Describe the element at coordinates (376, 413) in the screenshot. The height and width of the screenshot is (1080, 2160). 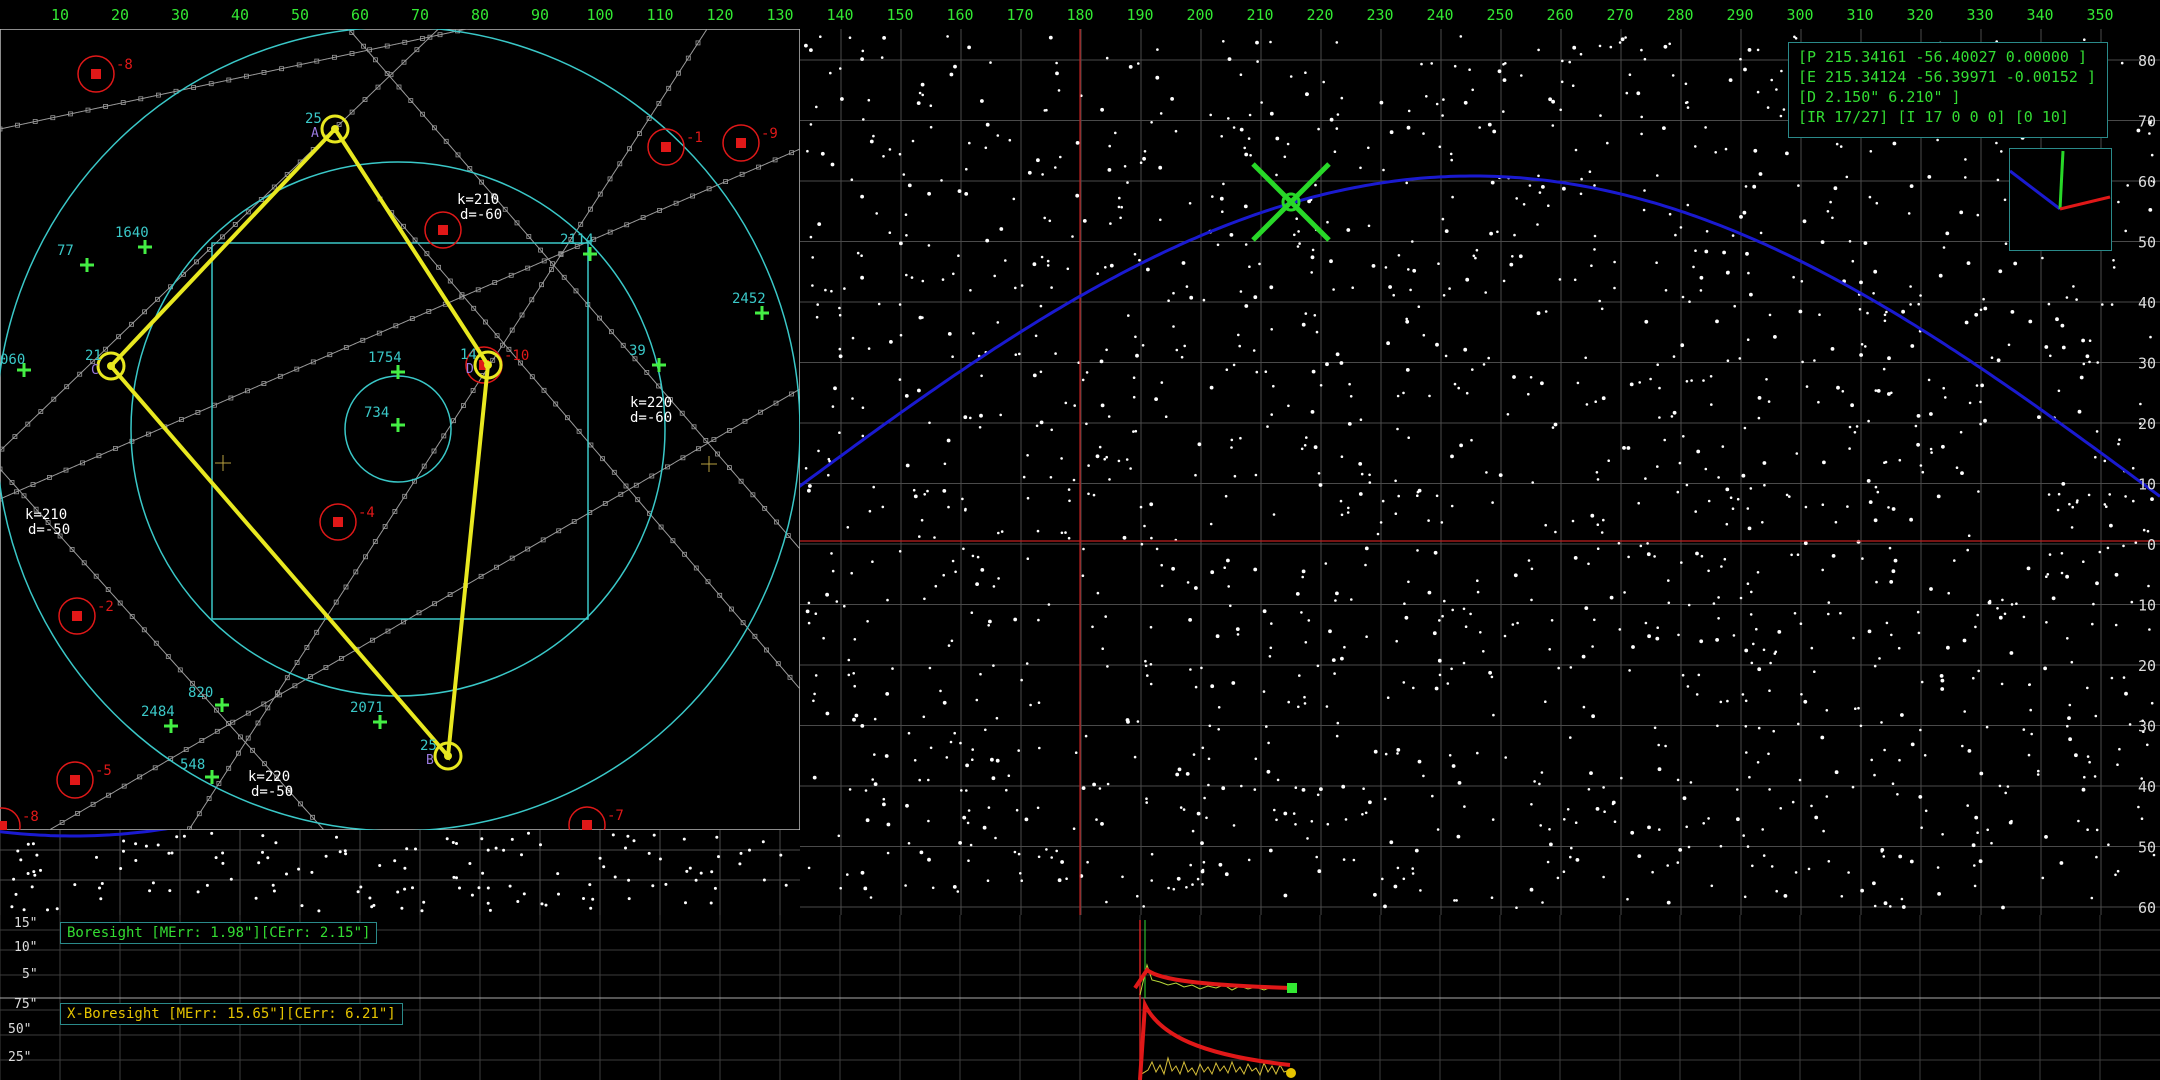
I see `svg-text: 734` at that location.